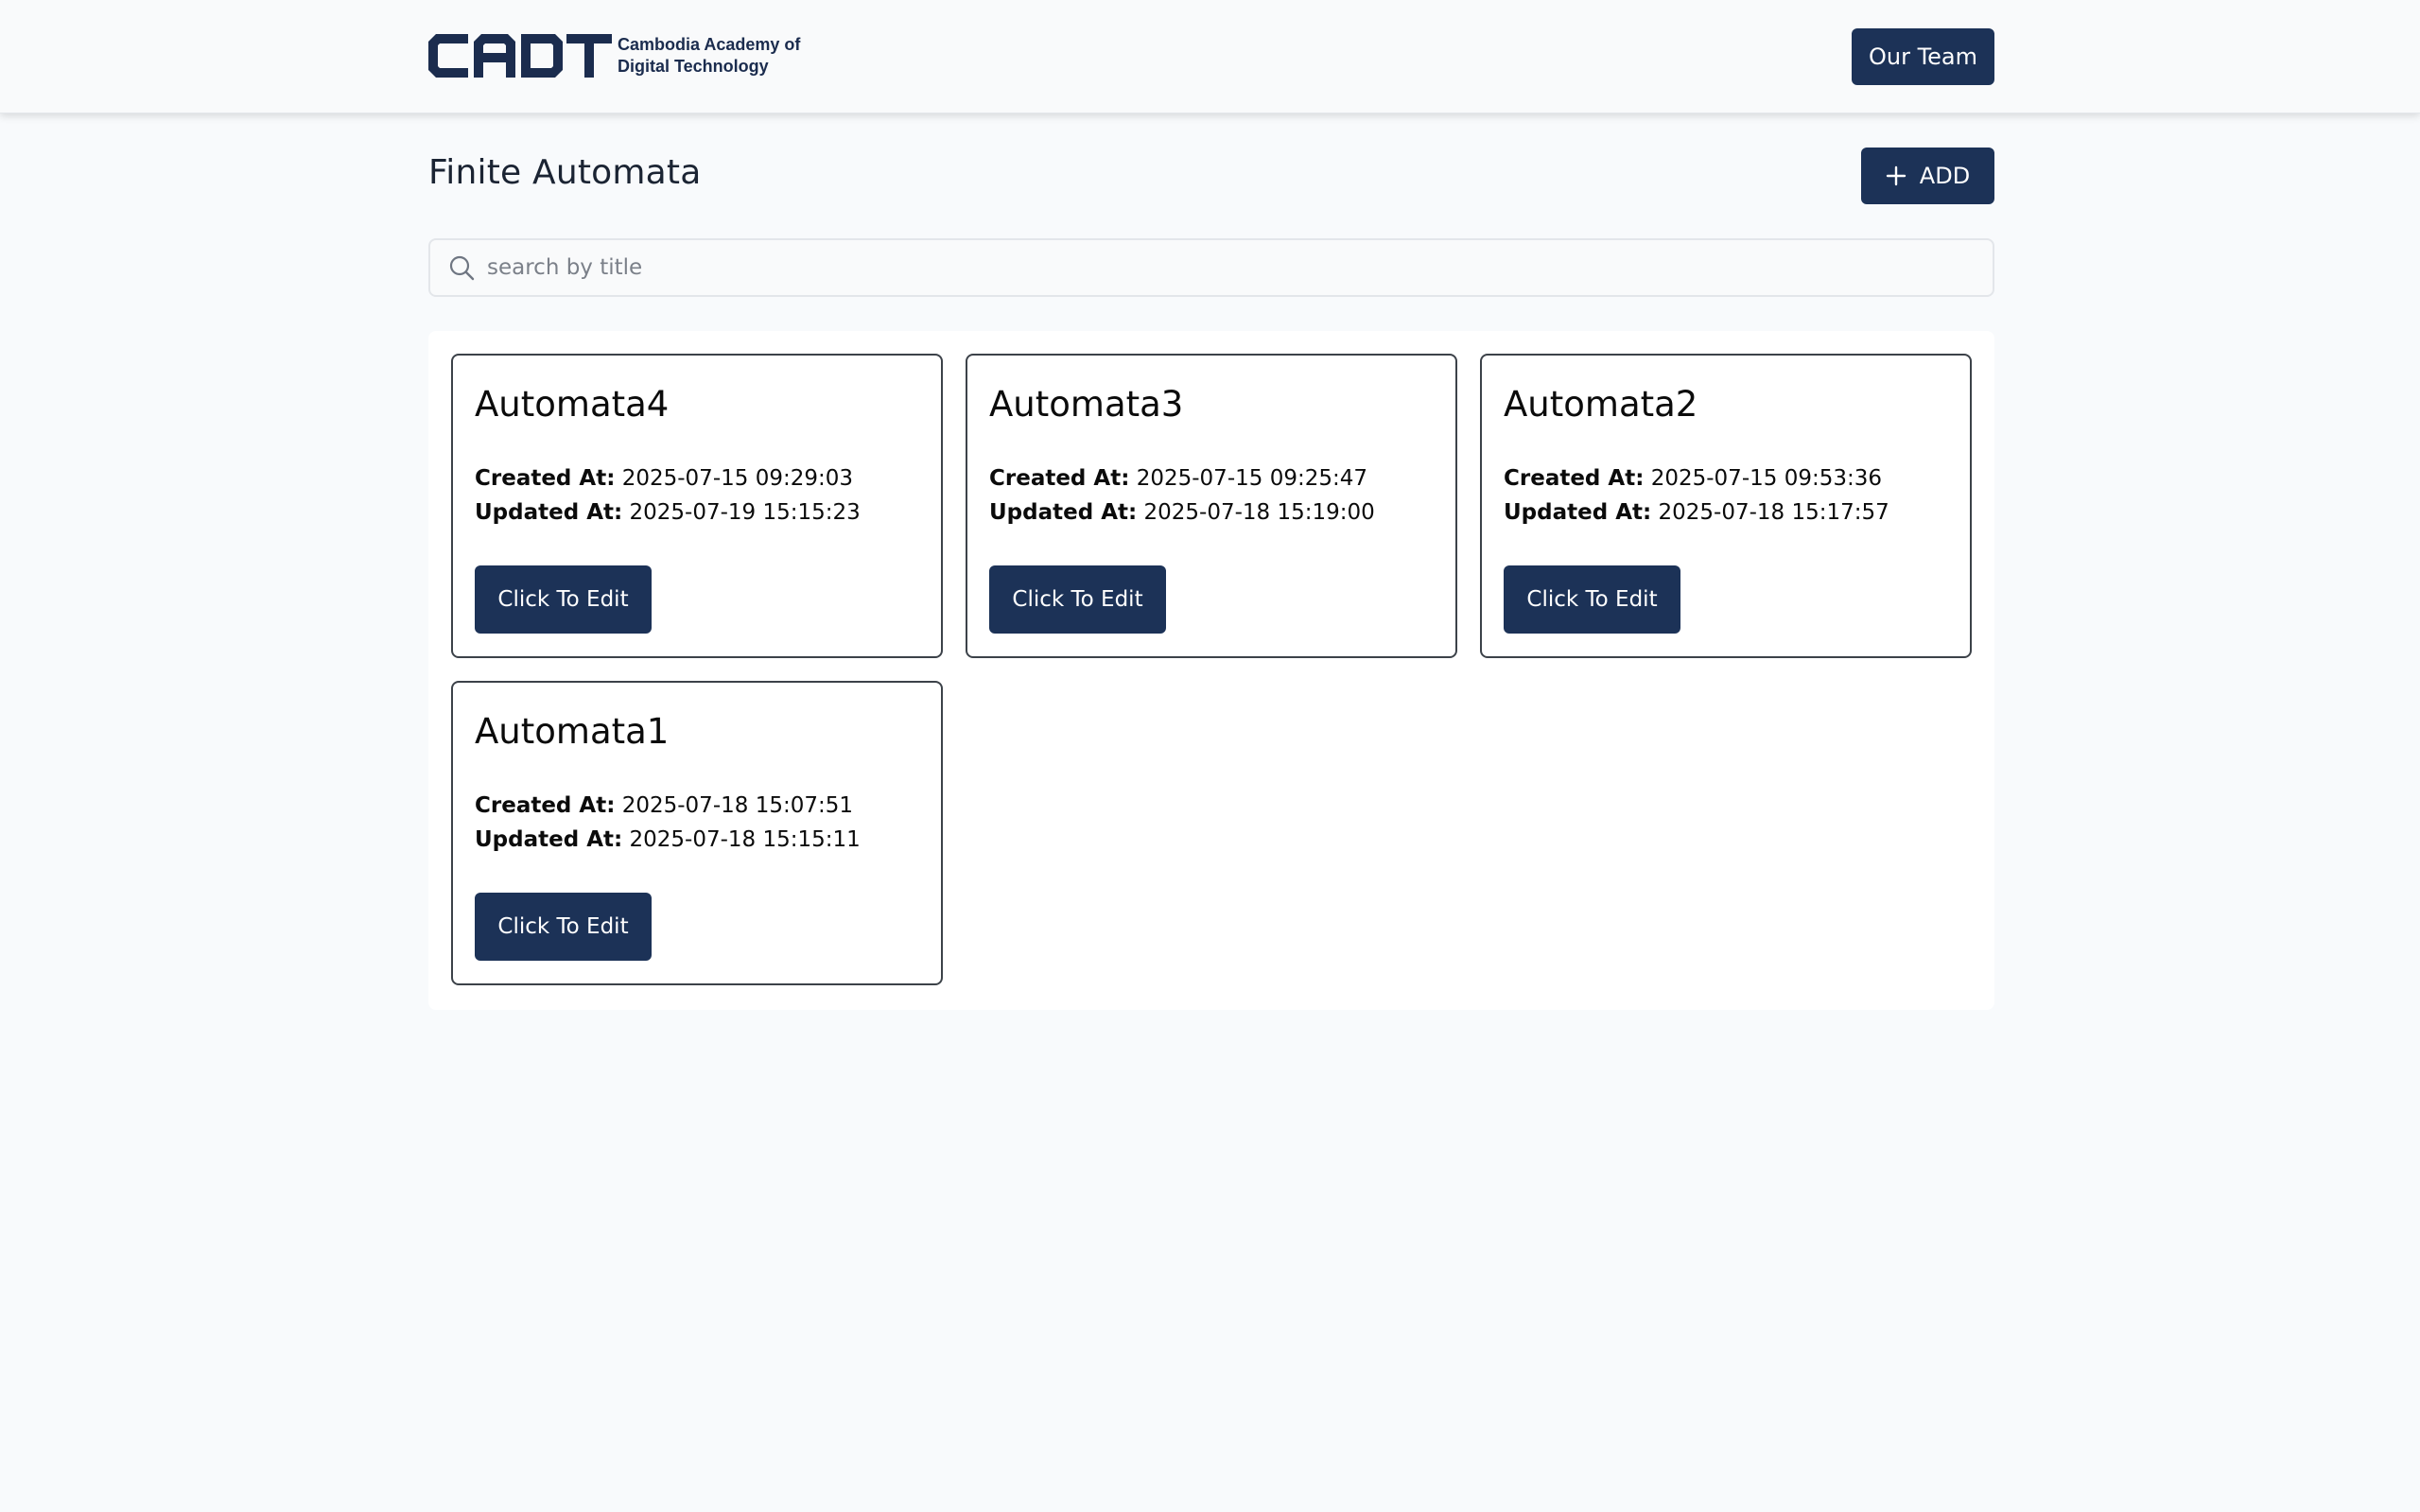 The image size is (2420, 1512). Describe the element at coordinates (693, 66) in the screenshot. I see `logo-line-2: Digital Technology` at that location.